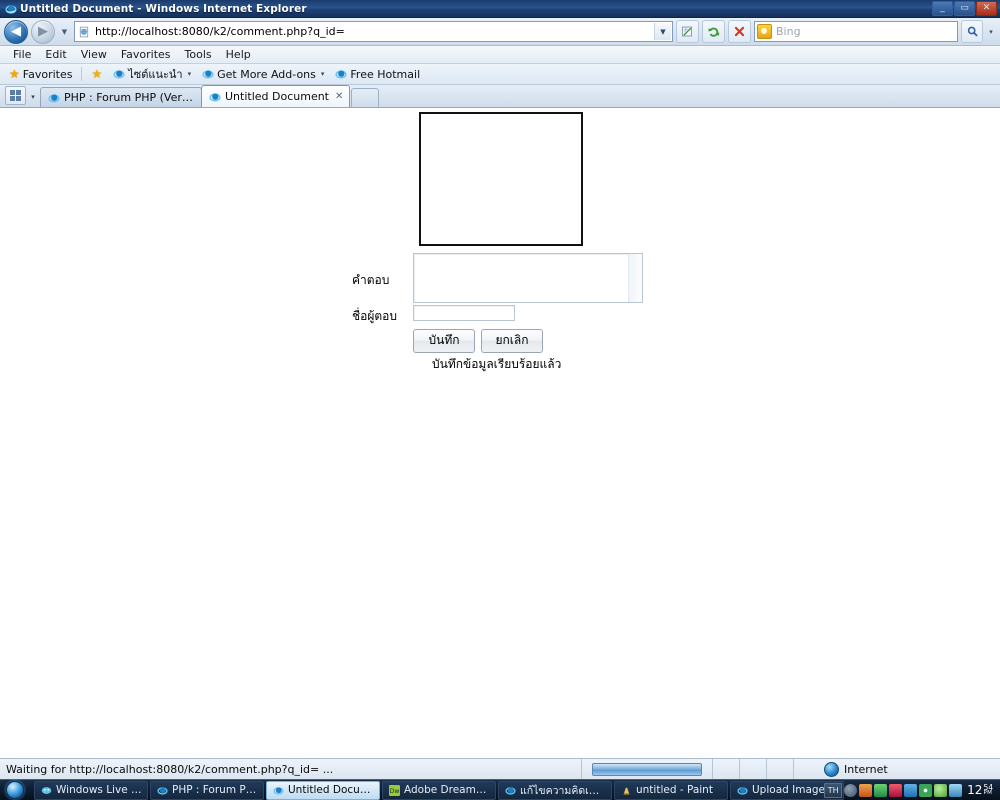 This screenshot has width=1000, height=800. I want to click on security-icon, so click(881, 790).